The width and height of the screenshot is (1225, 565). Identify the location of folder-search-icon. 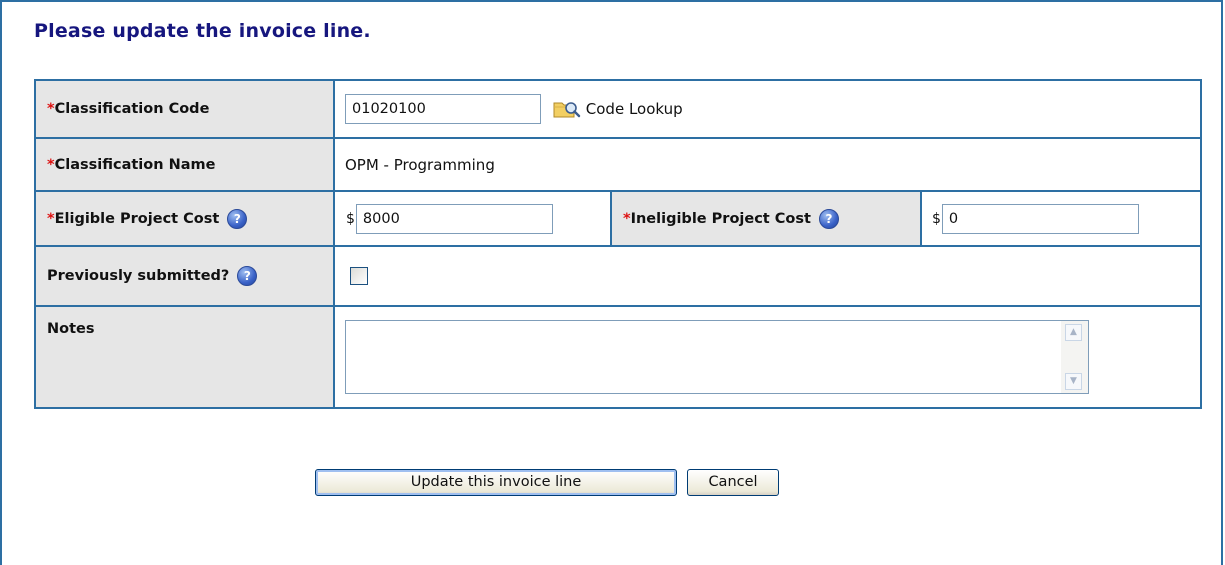
(567, 109).